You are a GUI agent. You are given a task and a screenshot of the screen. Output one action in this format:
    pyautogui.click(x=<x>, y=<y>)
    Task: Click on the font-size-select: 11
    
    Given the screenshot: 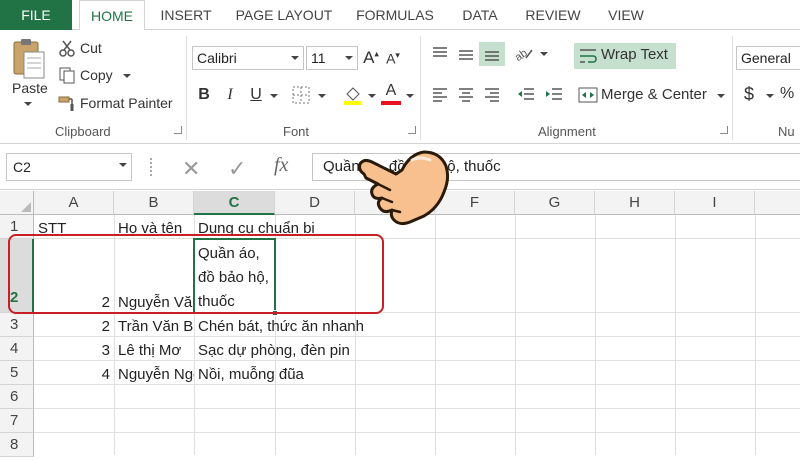 What is the action you would take?
    pyautogui.click(x=332, y=58)
    